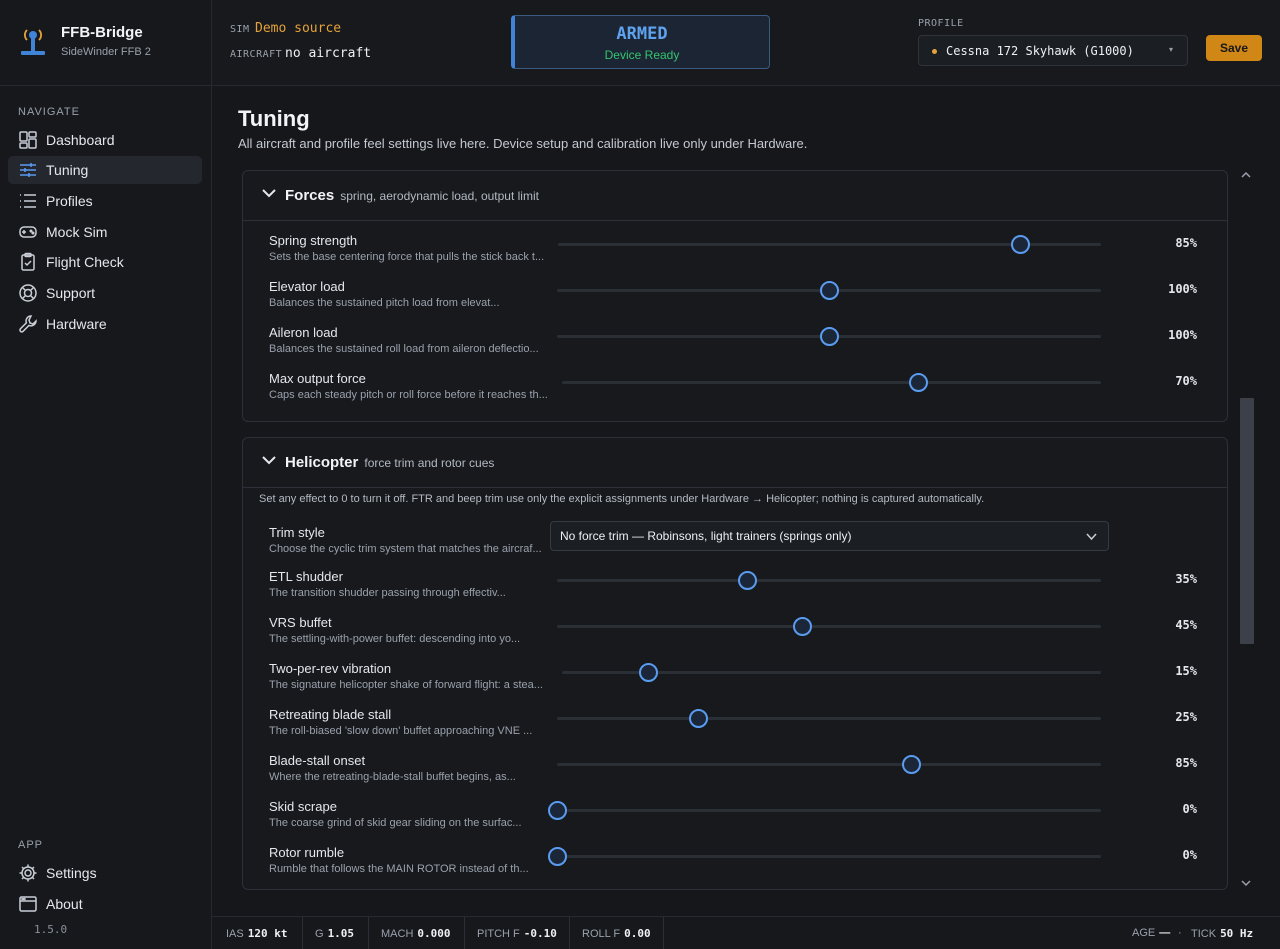  Describe the element at coordinates (322, 462) in the screenshot. I see `section-title-text: Helicopter` at that location.